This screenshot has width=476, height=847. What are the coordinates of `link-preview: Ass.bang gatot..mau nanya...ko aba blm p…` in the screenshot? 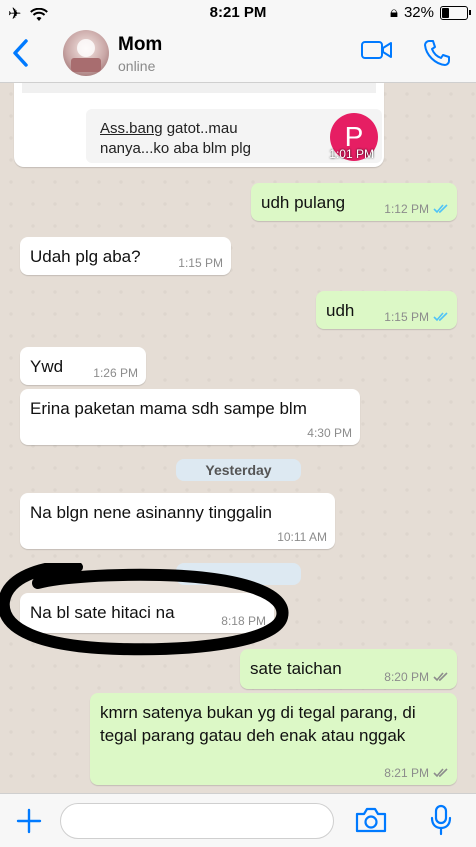 It's located at (234, 136).